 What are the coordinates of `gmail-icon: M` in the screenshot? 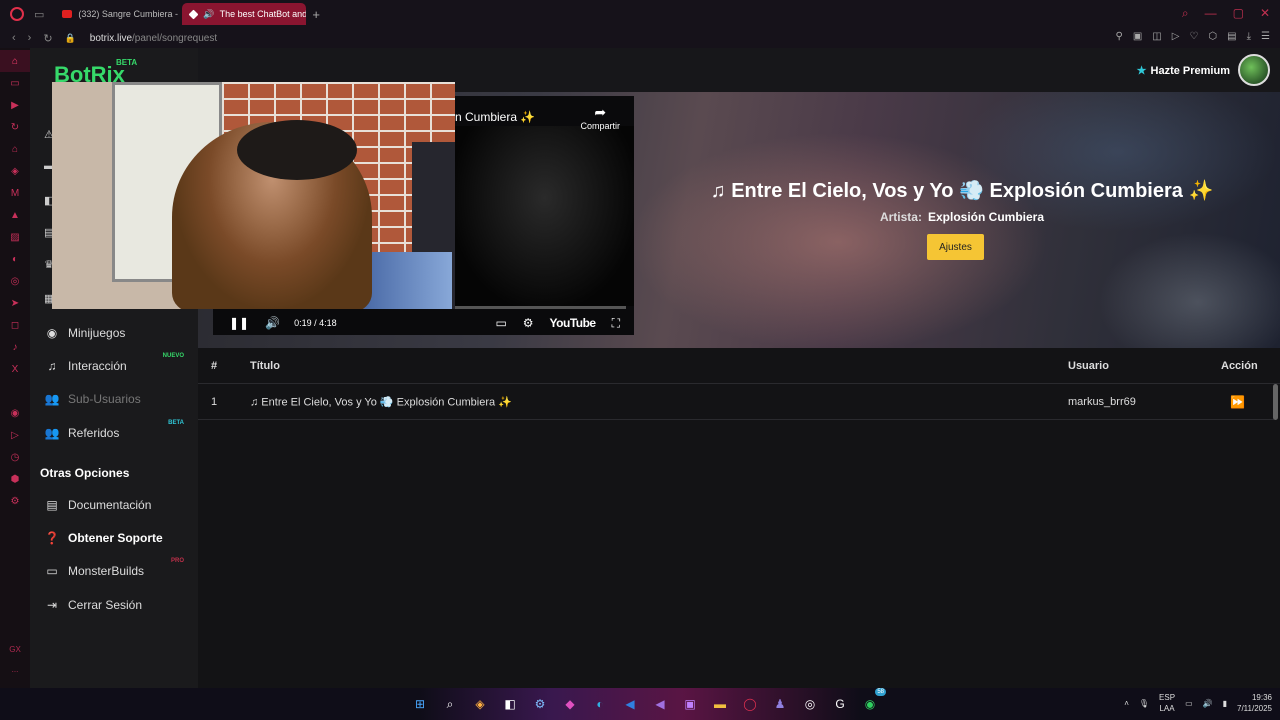 It's located at (15, 193).